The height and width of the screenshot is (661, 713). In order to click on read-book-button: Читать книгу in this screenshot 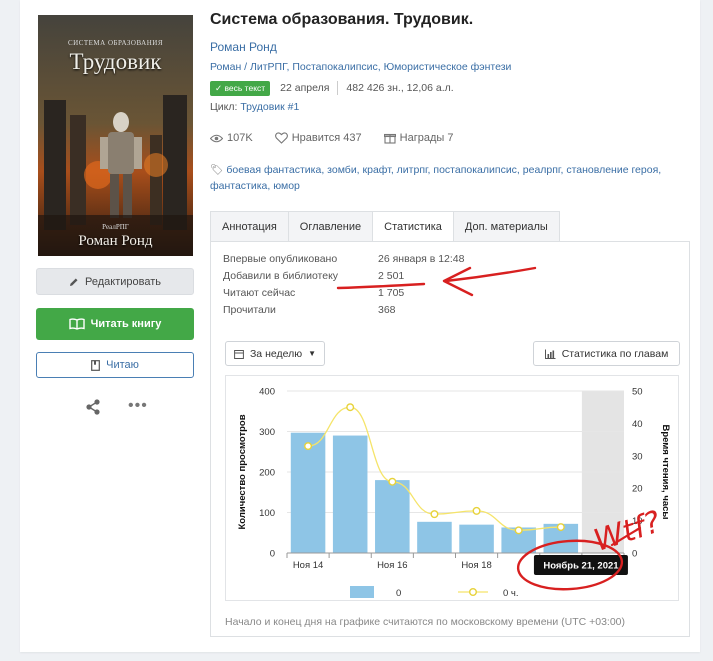, I will do `click(115, 324)`.